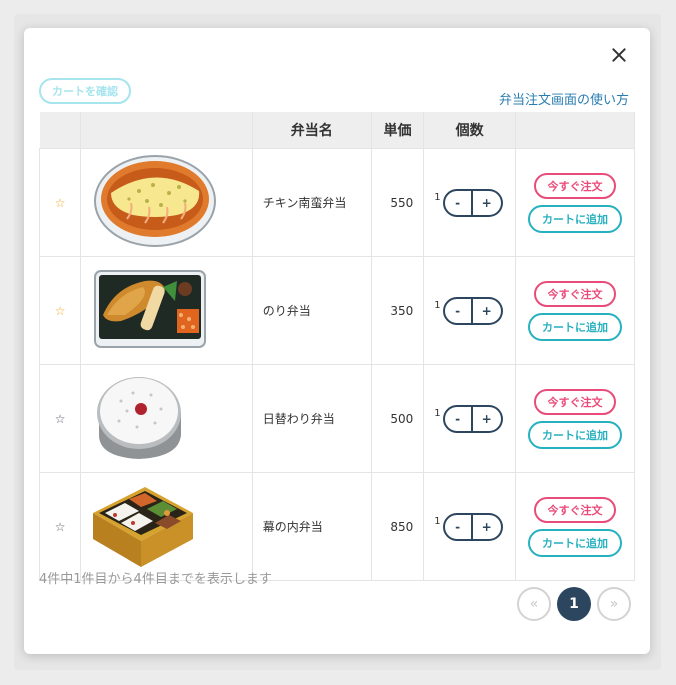 The image size is (676, 685). What do you see at coordinates (155, 579) in the screenshot?
I see `results-summary: 4件中1件目から4件目までを表示します` at bounding box center [155, 579].